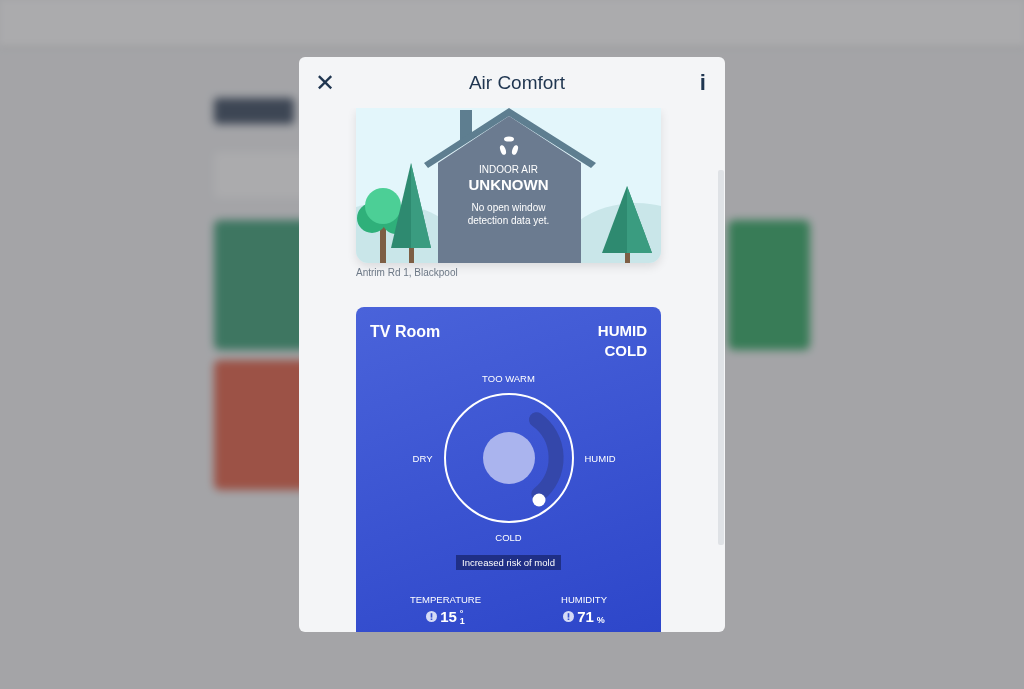  What do you see at coordinates (508, 214) in the screenshot?
I see `air-message: No open window detection data yet.` at bounding box center [508, 214].